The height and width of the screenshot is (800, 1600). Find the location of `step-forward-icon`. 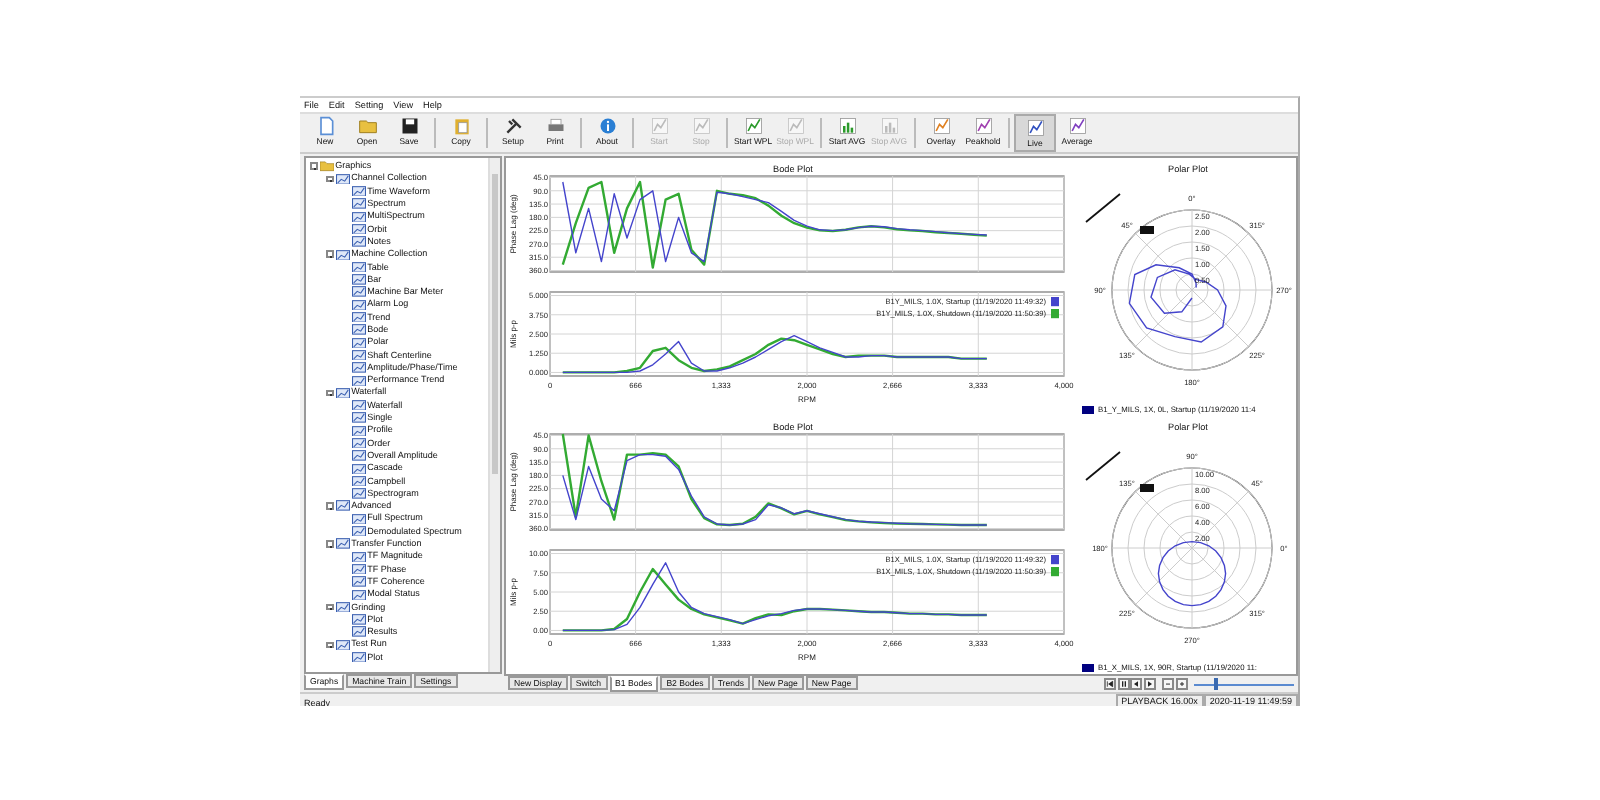

step-forward-icon is located at coordinates (1149, 684).